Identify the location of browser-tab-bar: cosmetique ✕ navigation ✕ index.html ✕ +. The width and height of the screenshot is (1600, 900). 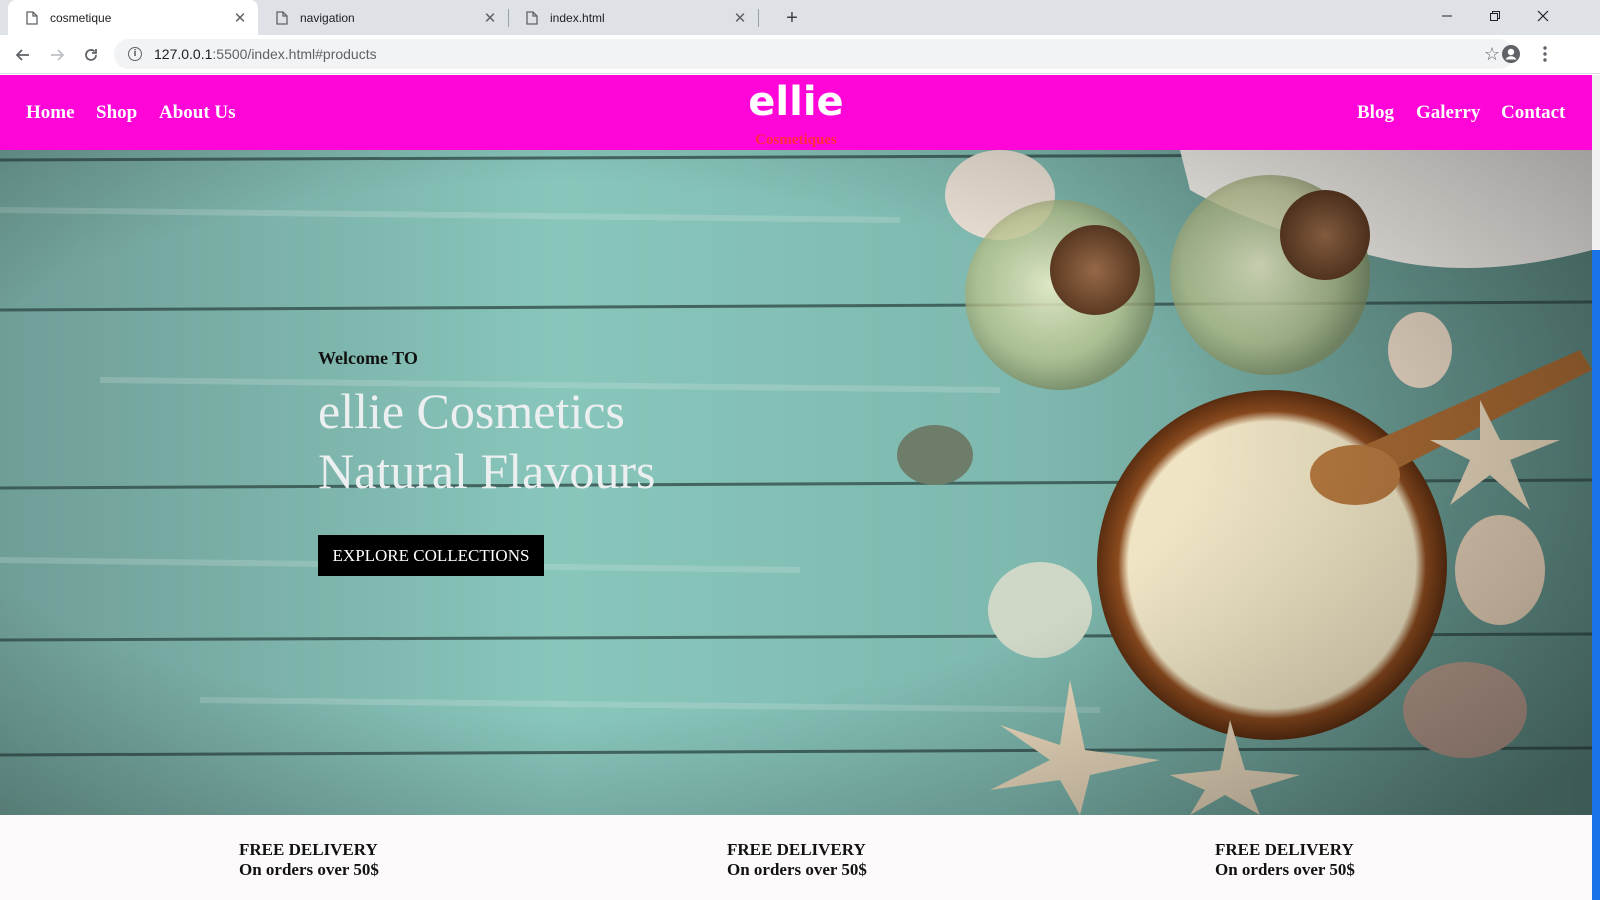
(800, 17).